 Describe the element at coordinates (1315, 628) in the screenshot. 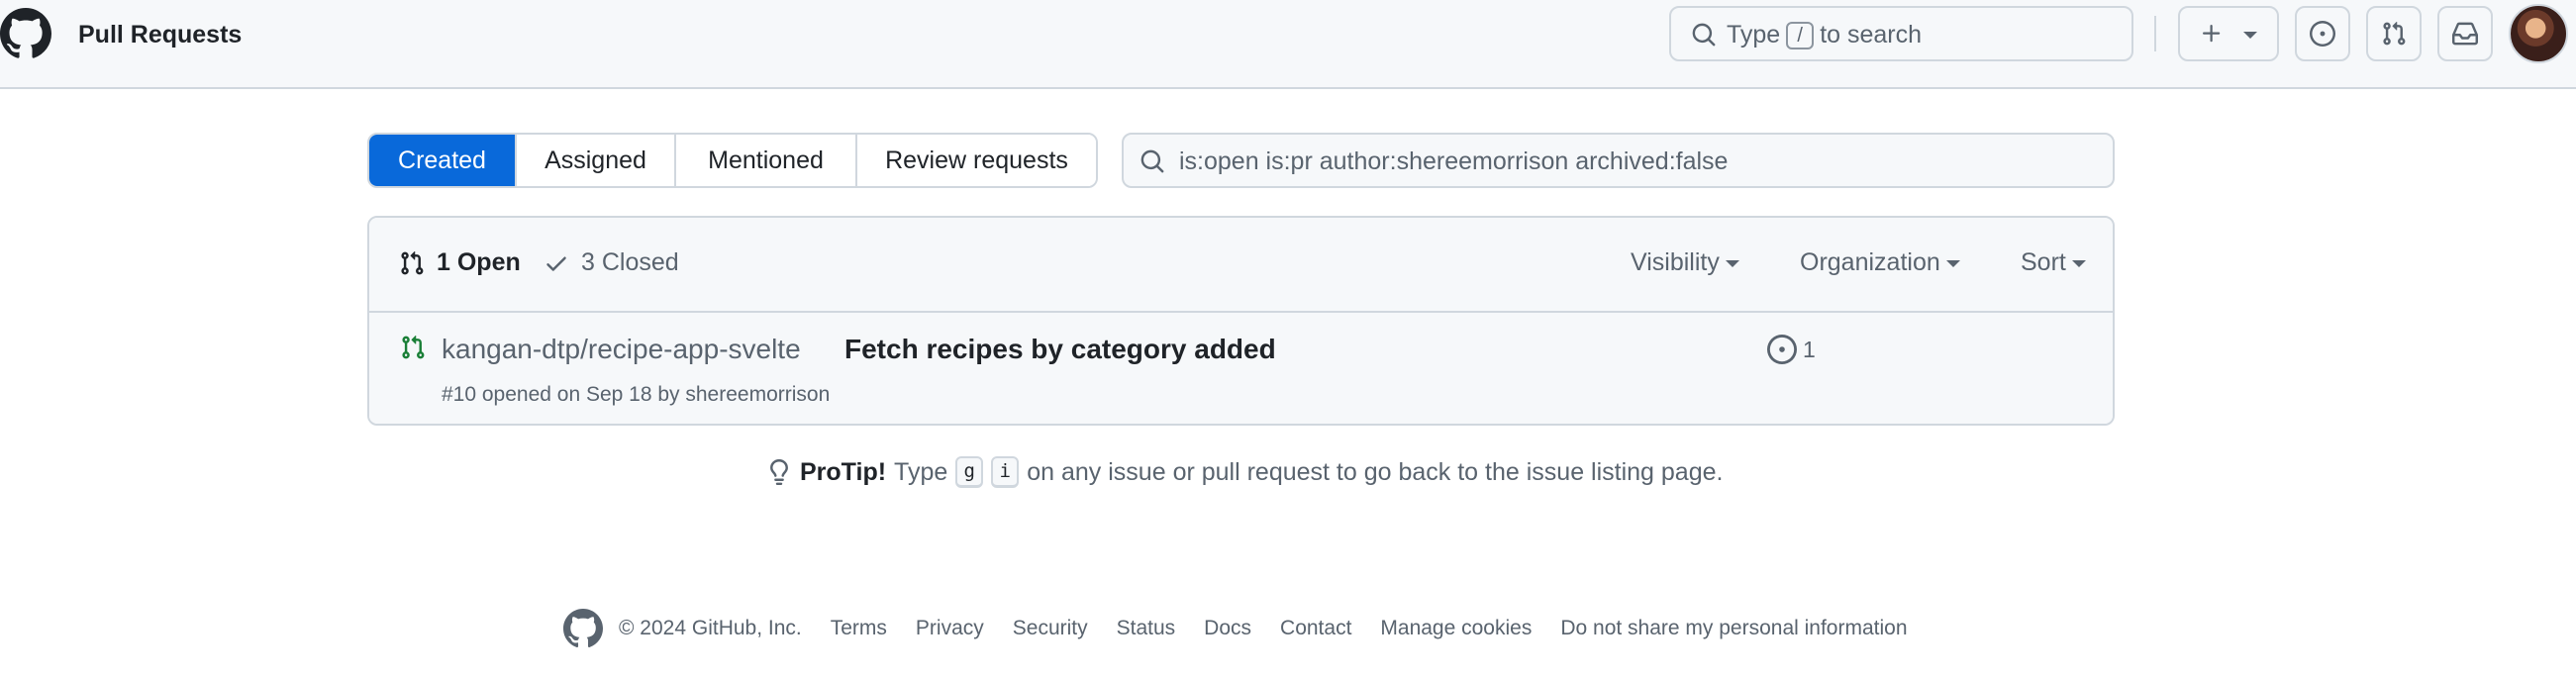

I see `footer-link-contact: Contact` at that location.